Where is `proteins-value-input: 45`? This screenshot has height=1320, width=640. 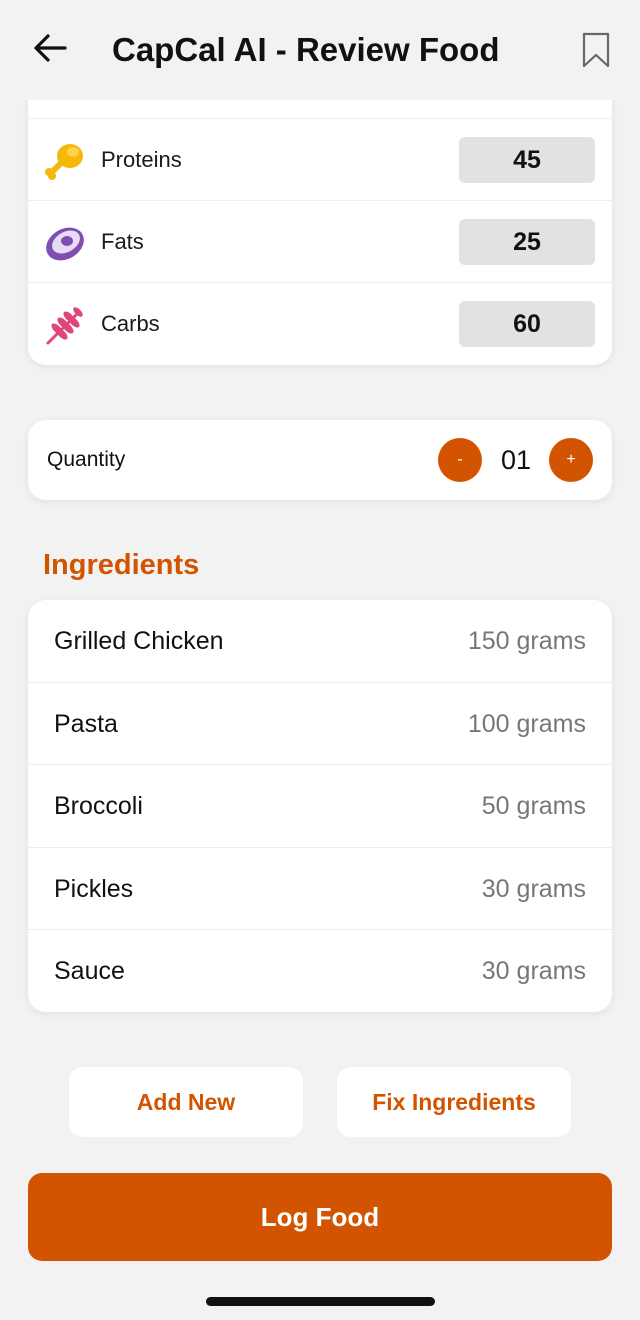
proteins-value-input: 45 is located at coordinates (527, 160).